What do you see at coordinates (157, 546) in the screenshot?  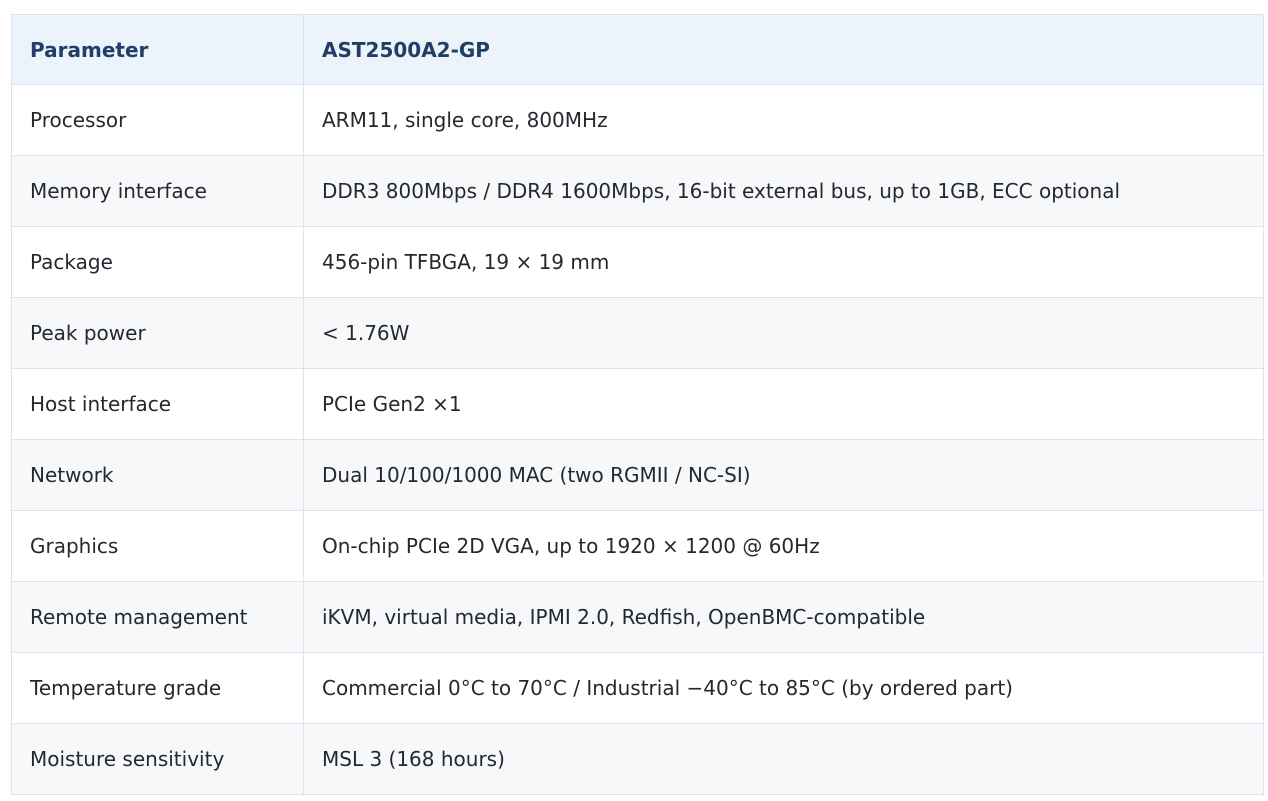 I see `parameter-cell: Graphics` at bounding box center [157, 546].